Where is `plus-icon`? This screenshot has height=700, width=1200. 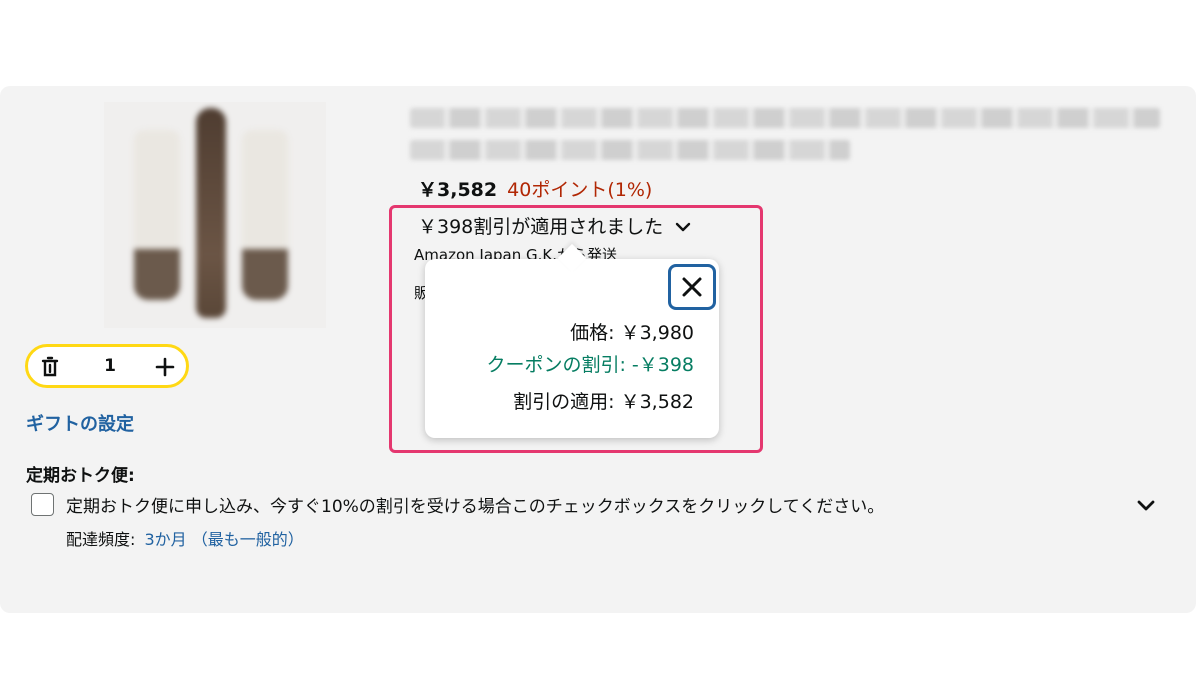 plus-icon is located at coordinates (165, 367).